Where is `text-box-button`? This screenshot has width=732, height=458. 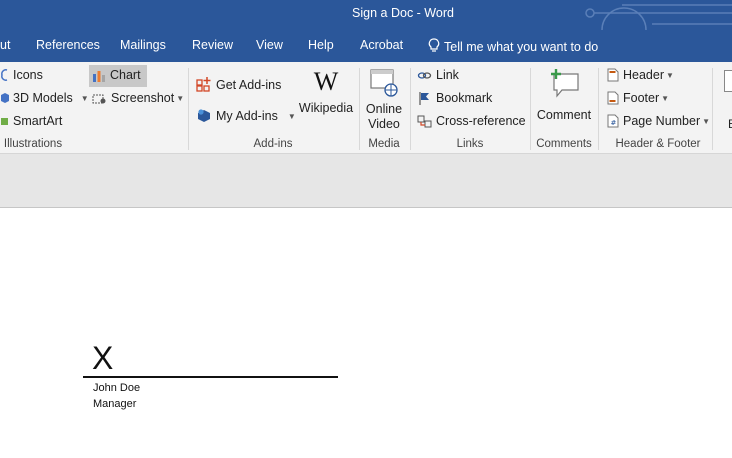
text-box-button is located at coordinates (728, 81).